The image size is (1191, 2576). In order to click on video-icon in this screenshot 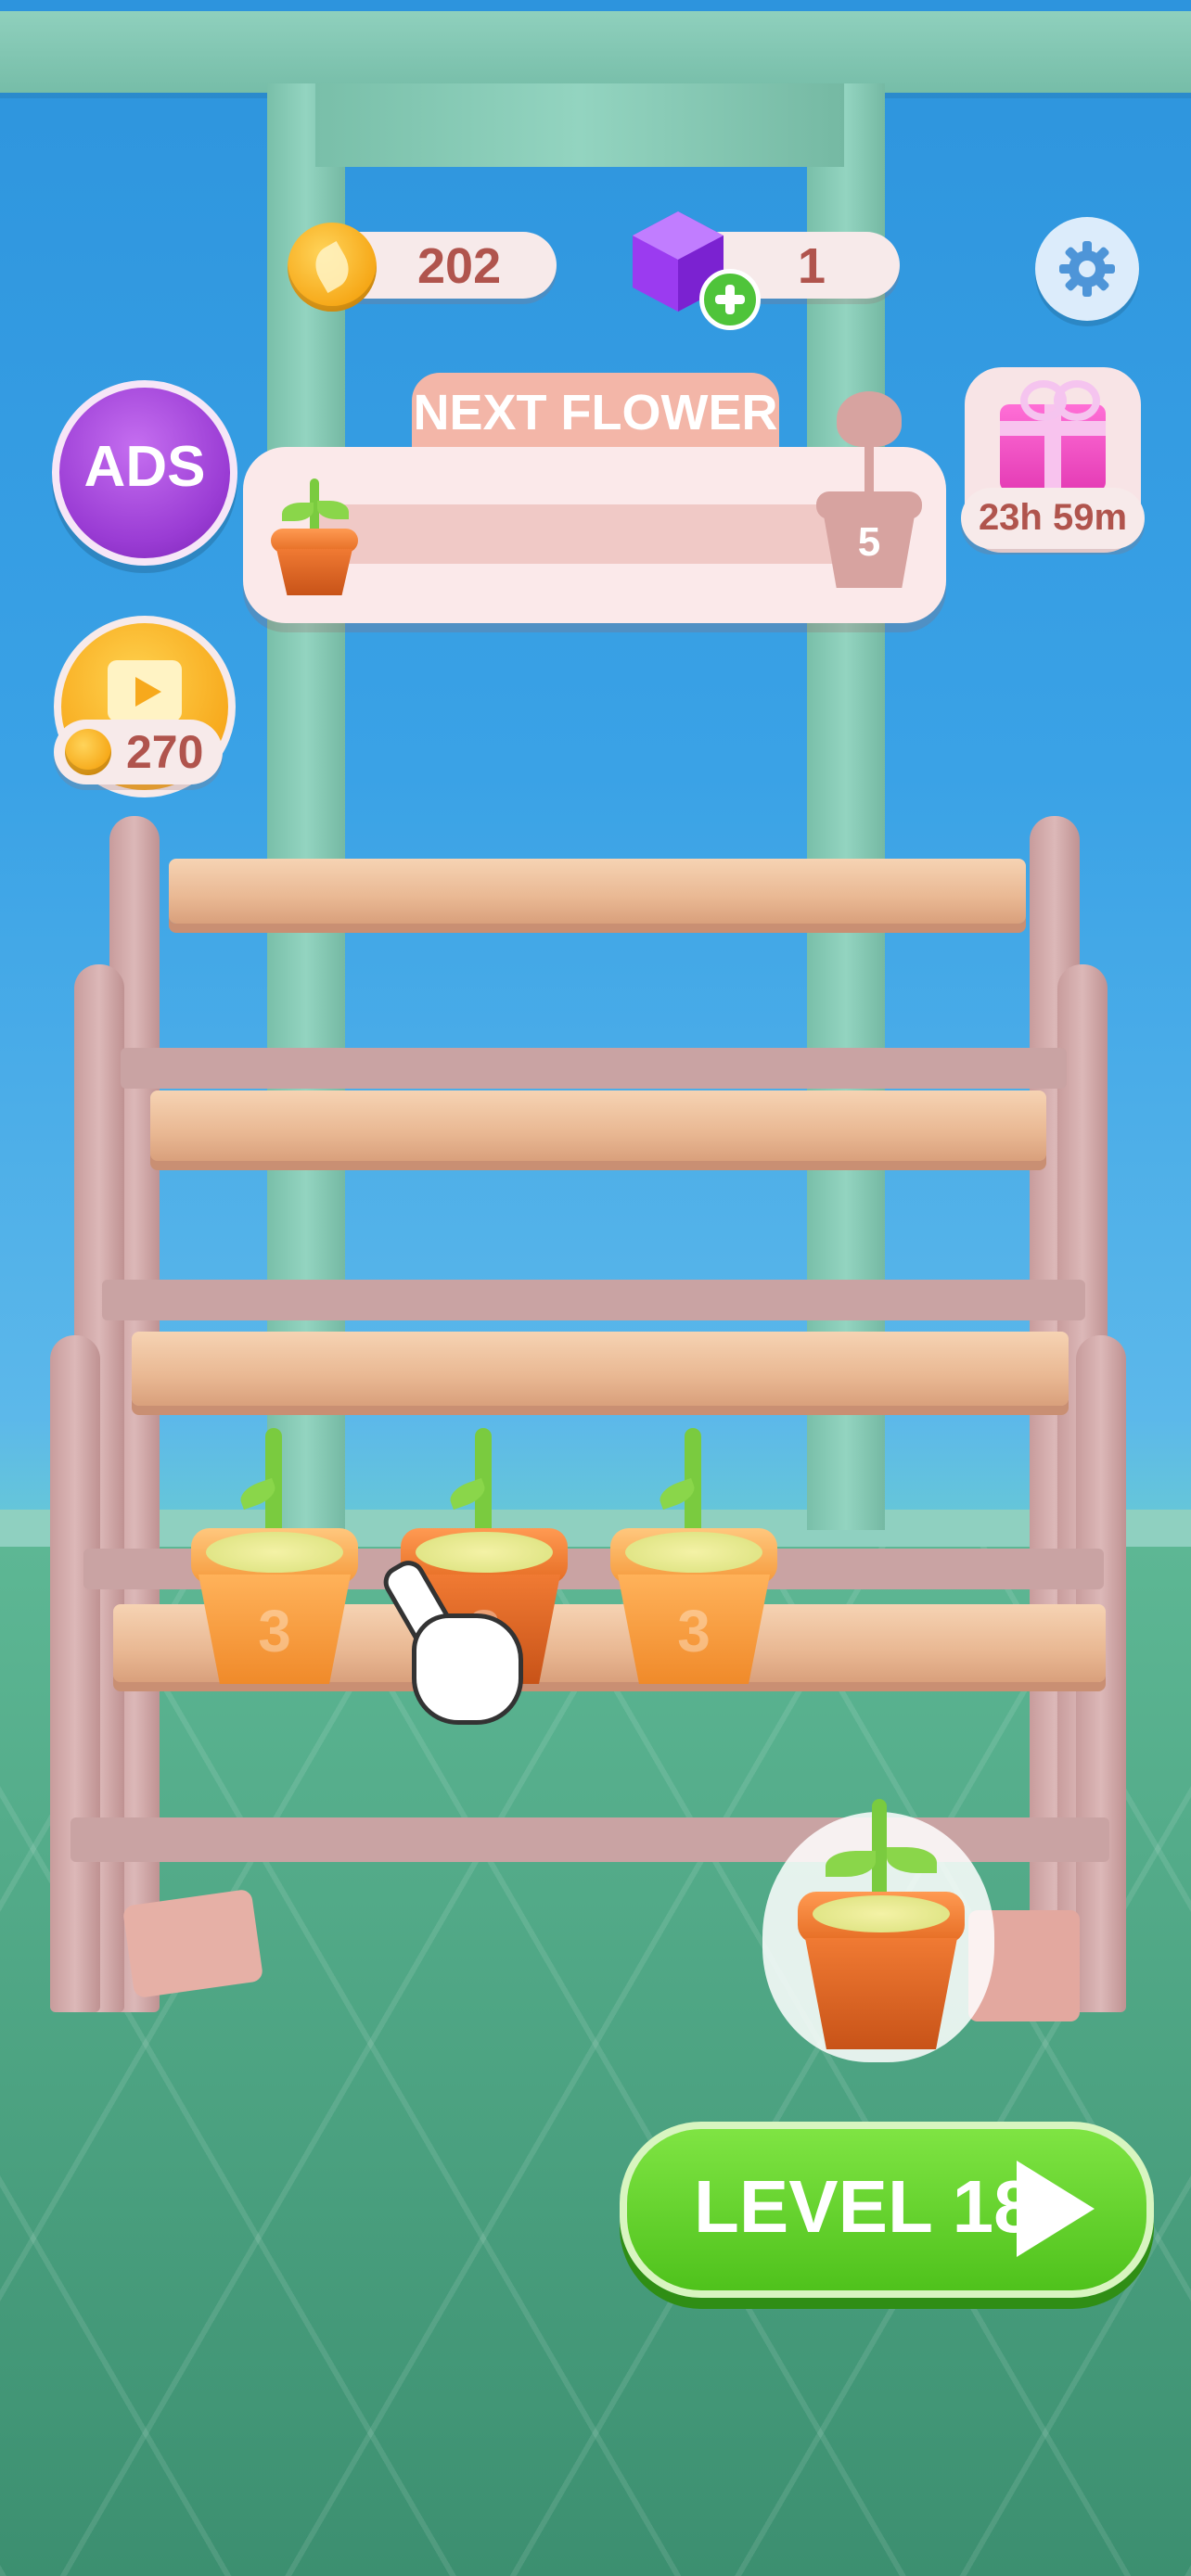, I will do `click(145, 690)`.